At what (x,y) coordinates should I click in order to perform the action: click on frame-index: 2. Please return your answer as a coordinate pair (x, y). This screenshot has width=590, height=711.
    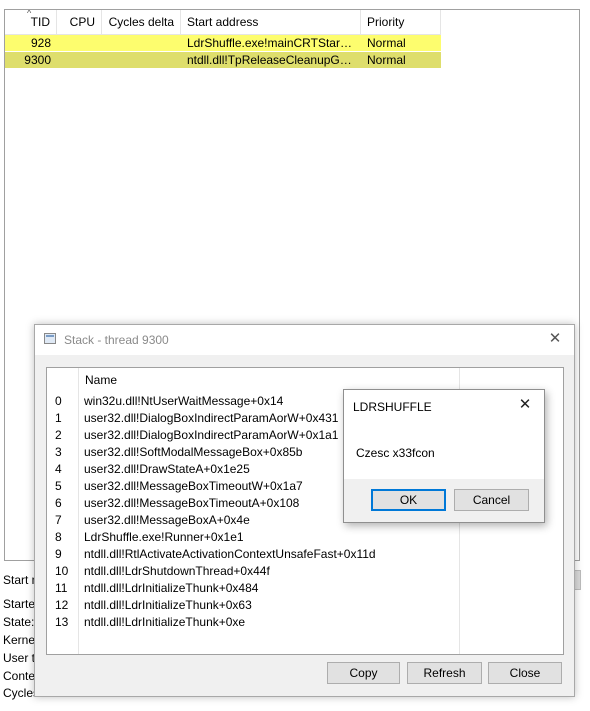
    Looking at the image, I should click on (58, 435).